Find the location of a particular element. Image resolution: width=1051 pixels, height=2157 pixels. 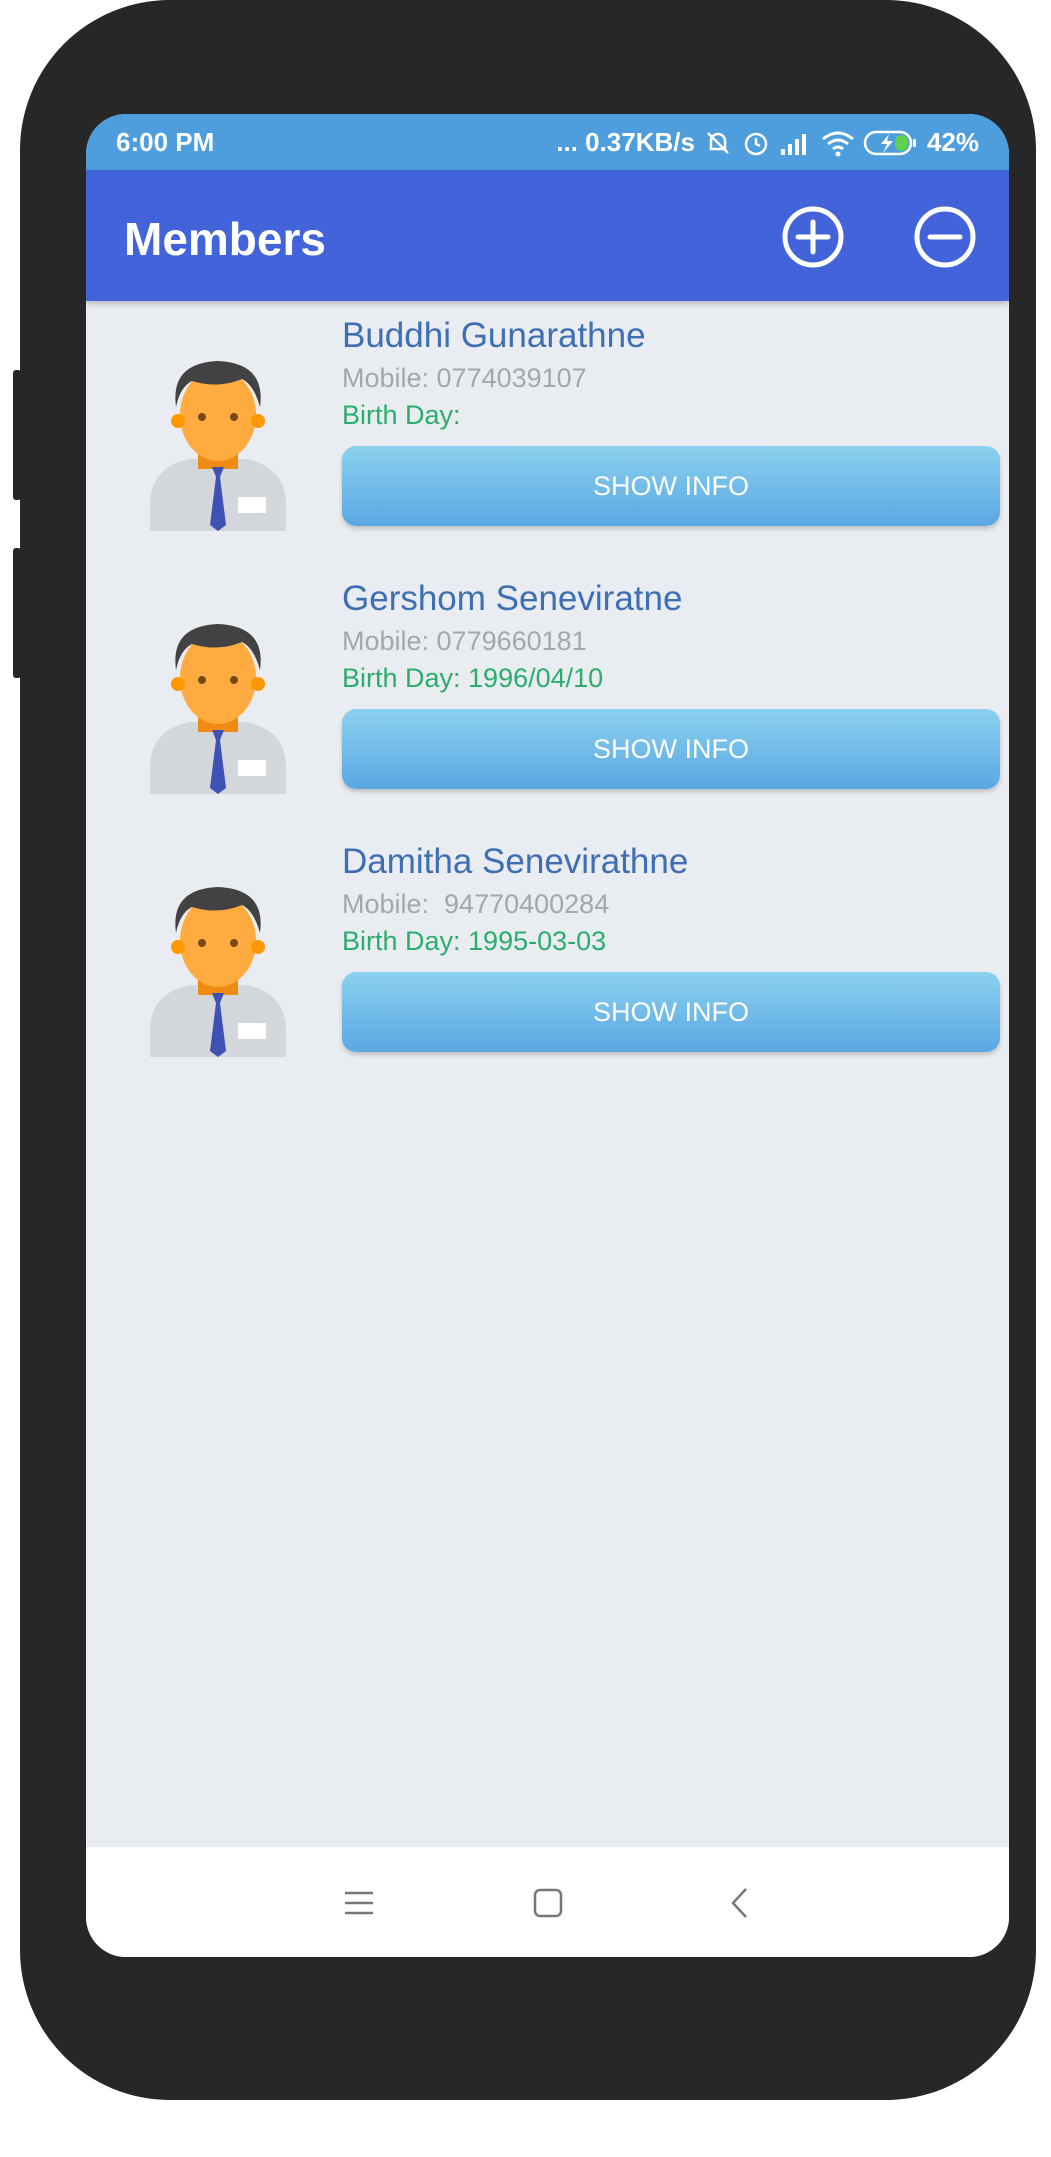

member-name: Buddhi Gunarathne is located at coordinates (494, 335).